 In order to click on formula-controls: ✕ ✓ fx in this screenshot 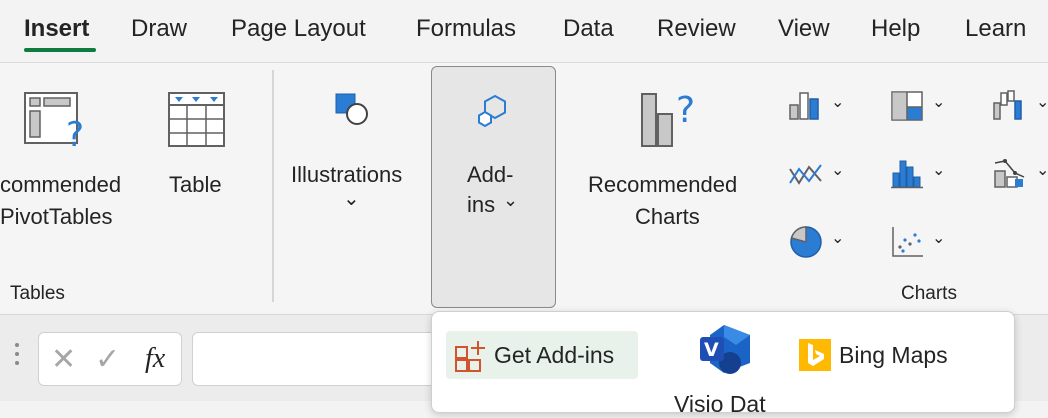, I will do `click(110, 359)`.